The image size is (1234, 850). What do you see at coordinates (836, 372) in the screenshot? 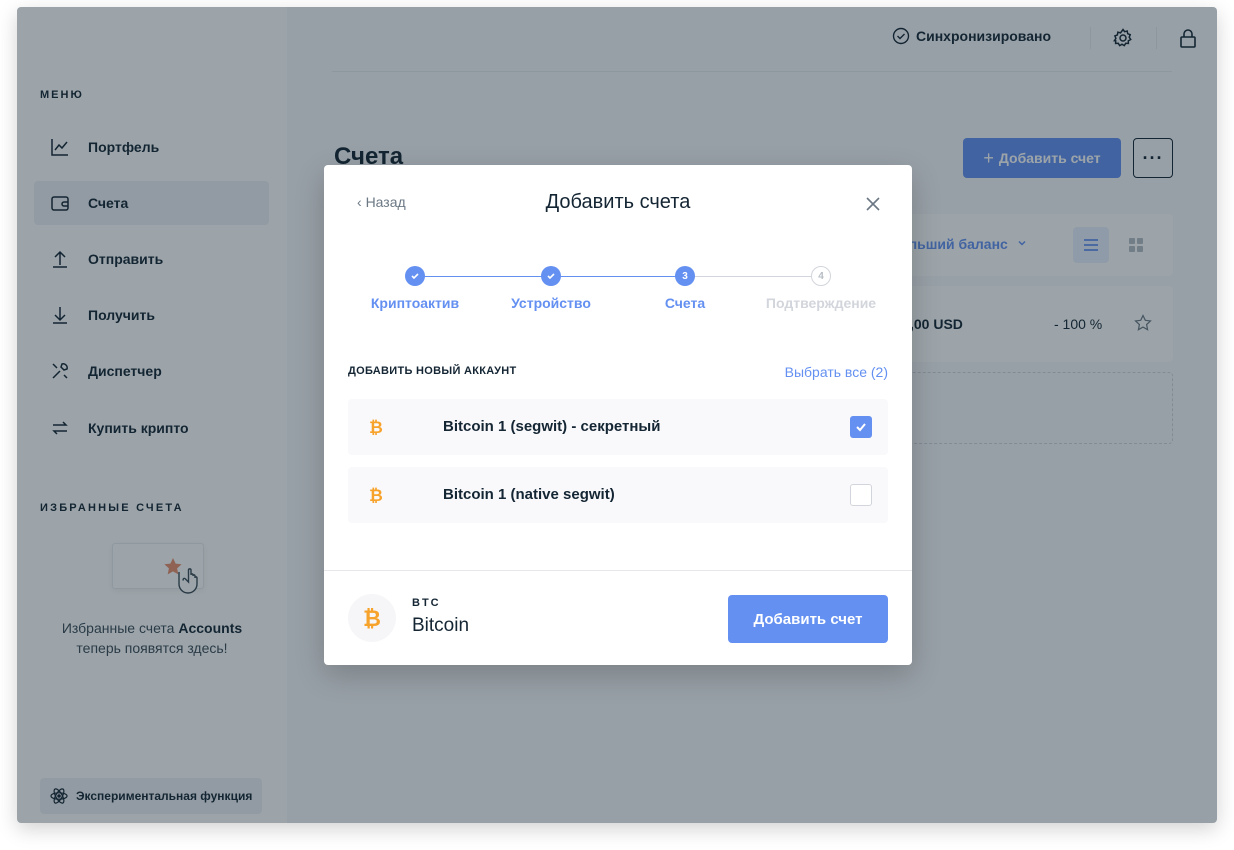
I see `select-all-link: Выбрать все (2)` at bounding box center [836, 372].